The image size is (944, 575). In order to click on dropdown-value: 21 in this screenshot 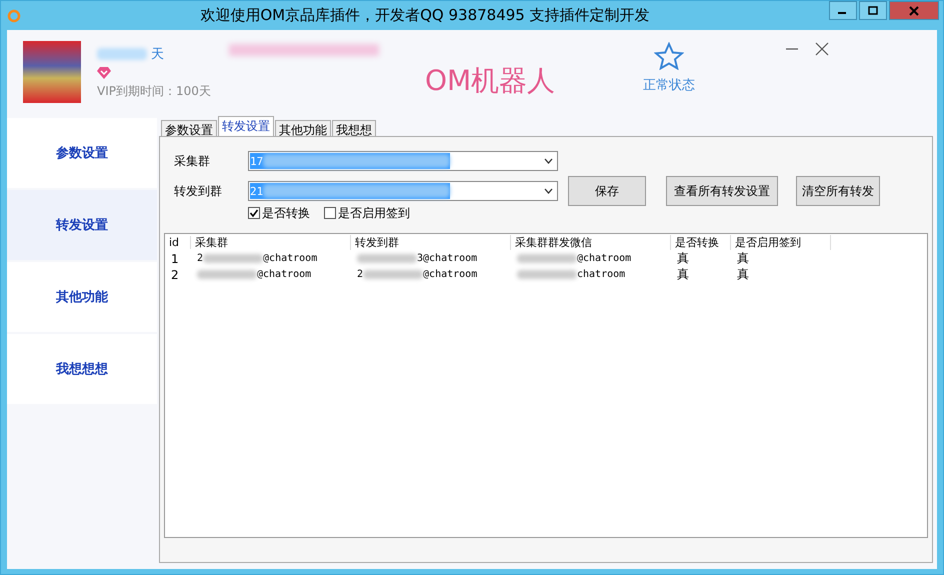, I will do `click(257, 191)`.